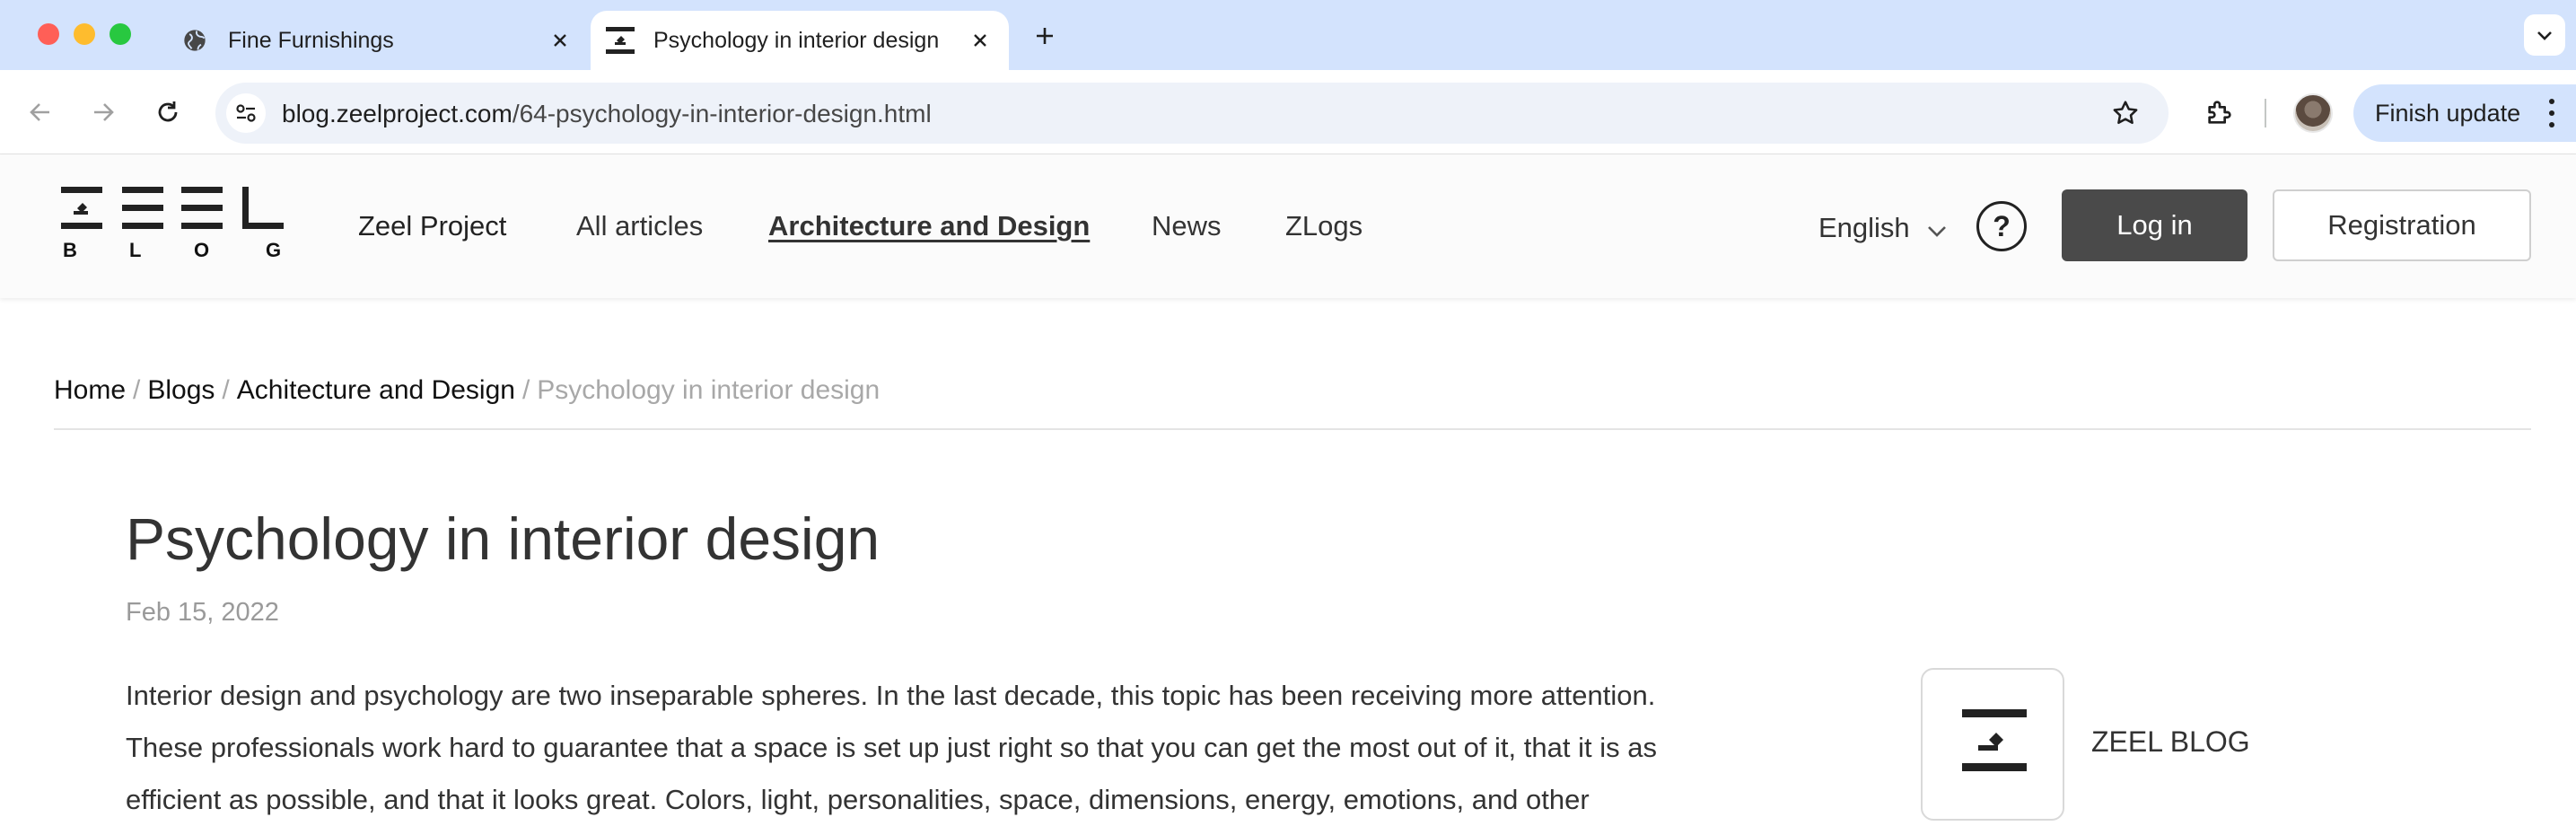 The image size is (2576, 826). What do you see at coordinates (90, 390) in the screenshot?
I see `breadcrumb-home: Home` at bounding box center [90, 390].